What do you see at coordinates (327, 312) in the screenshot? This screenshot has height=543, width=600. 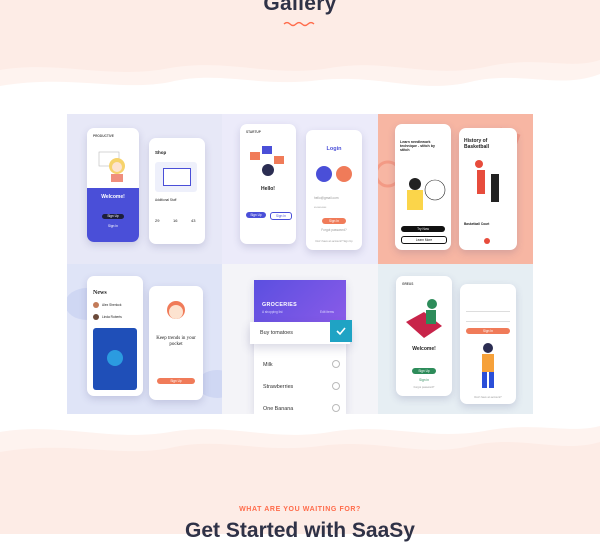 I see `edit-items-link: Edit items` at bounding box center [327, 312].